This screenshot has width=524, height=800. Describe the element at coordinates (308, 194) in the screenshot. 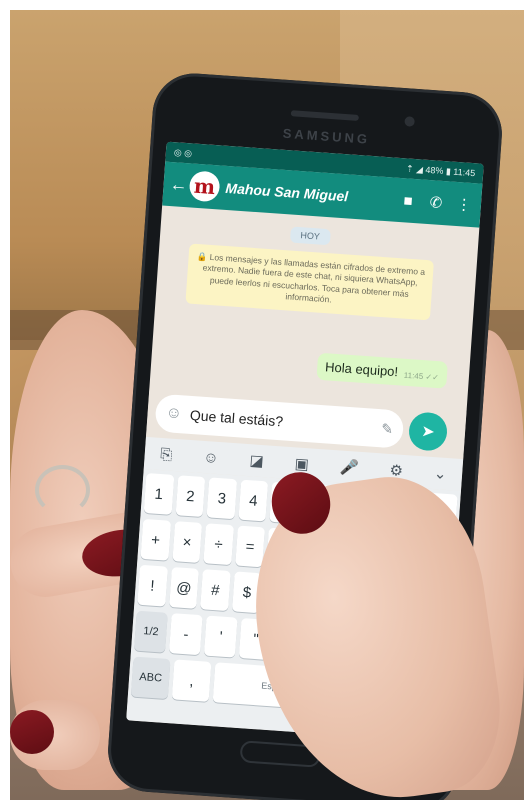

I see `contact-name: Mahou San Miguel` at that location.